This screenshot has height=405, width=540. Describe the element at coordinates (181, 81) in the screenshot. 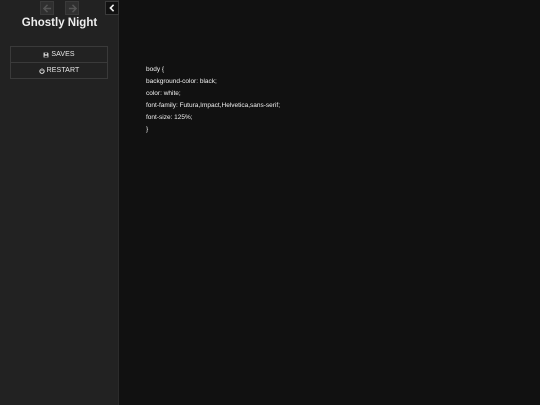

I see `passage-line: background-color: black;` at that location.